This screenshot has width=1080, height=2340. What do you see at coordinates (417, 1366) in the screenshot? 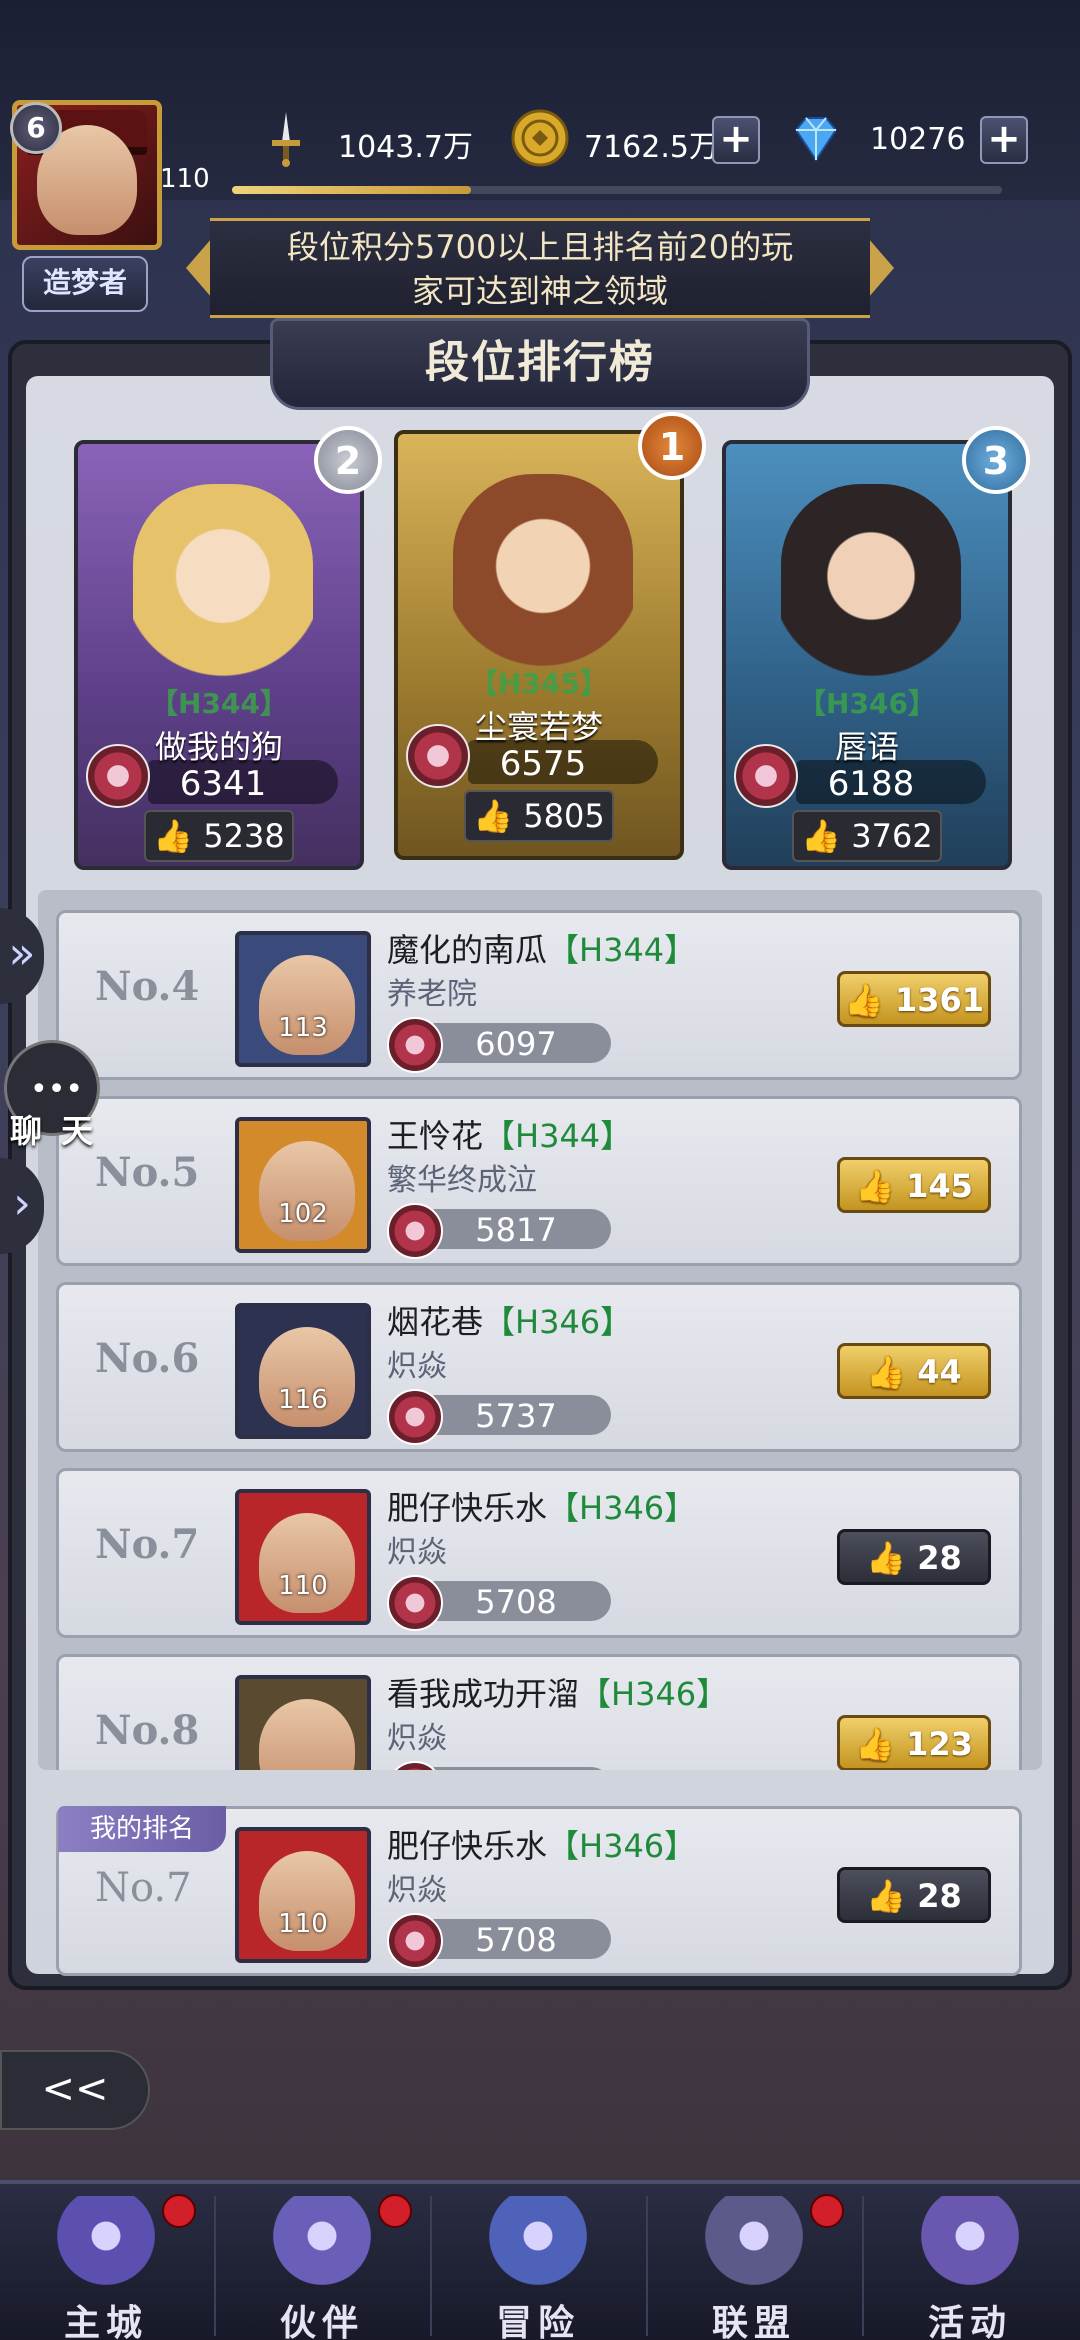
I see `player-guild: 炽焱` at bounding box center [417, 1366].